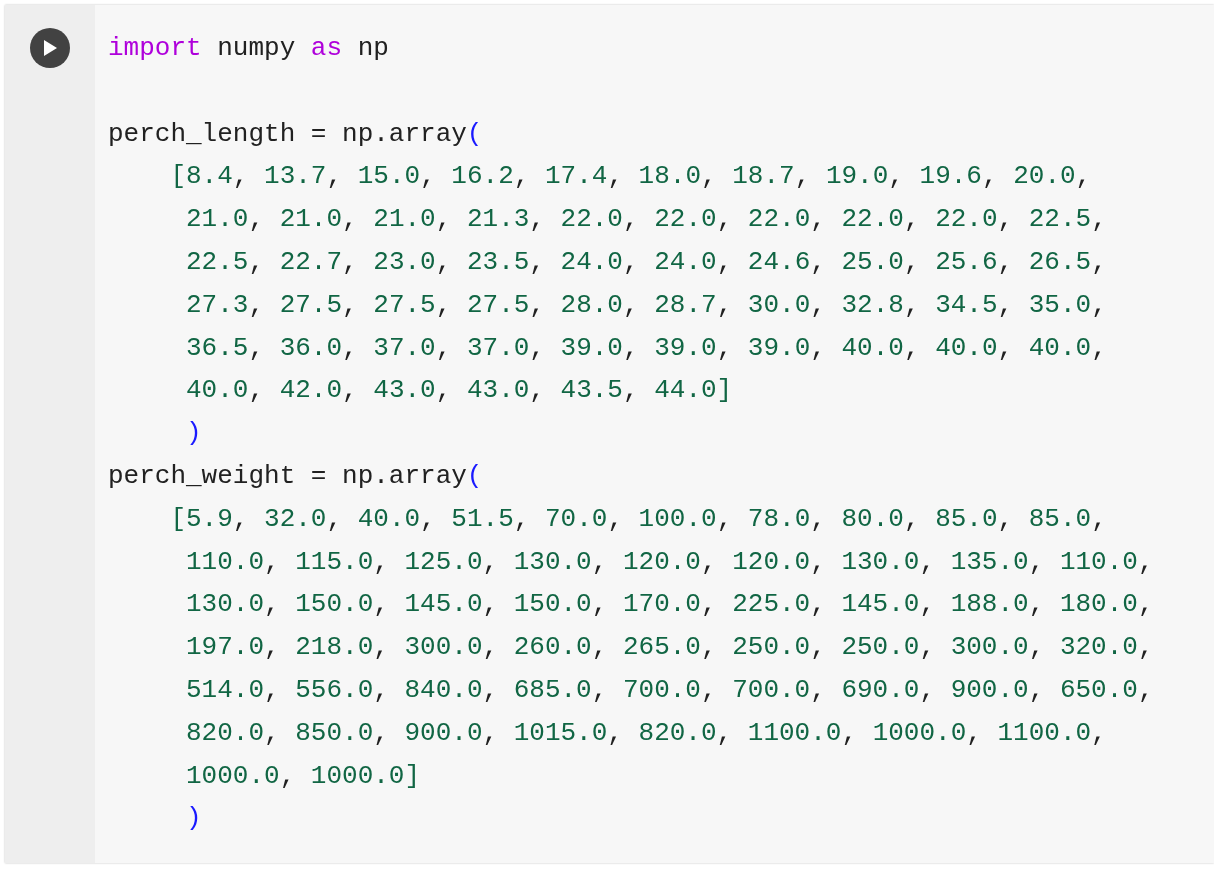 The image size is (1214, 882). Describe the element at coordinates (646, 262) in the screenshot. I see `code-line: 22.5, 22.7, 23.0, 23.5, 24.0, 24.0, 24.6, 25.0, 25.6, 26.5,` at that location.